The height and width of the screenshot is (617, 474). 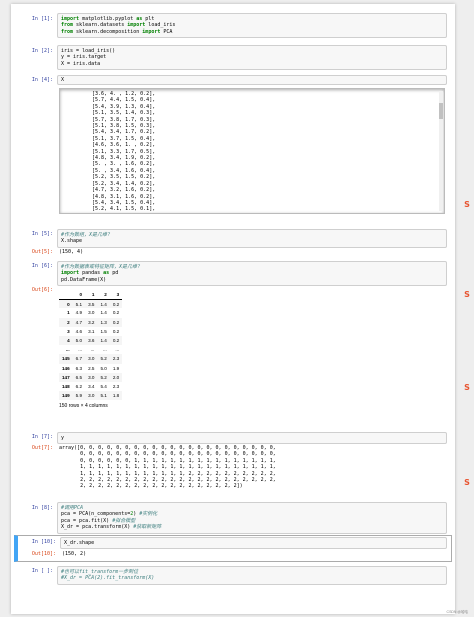 What do you see at coordinates (166, 31) in the screenshot?
I see `code-token: PCA` at bounding box center [166, 31].